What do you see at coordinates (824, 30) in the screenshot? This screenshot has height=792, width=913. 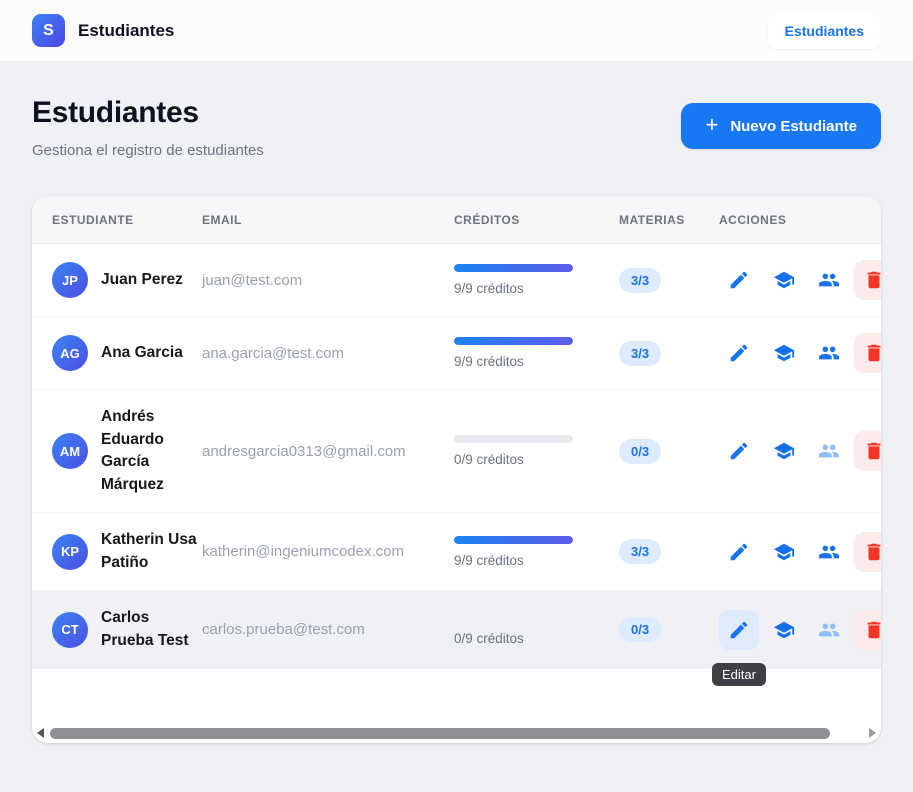 I see `nav-item-estudiantes: Estudiantes` at bounding box center [824, 30].